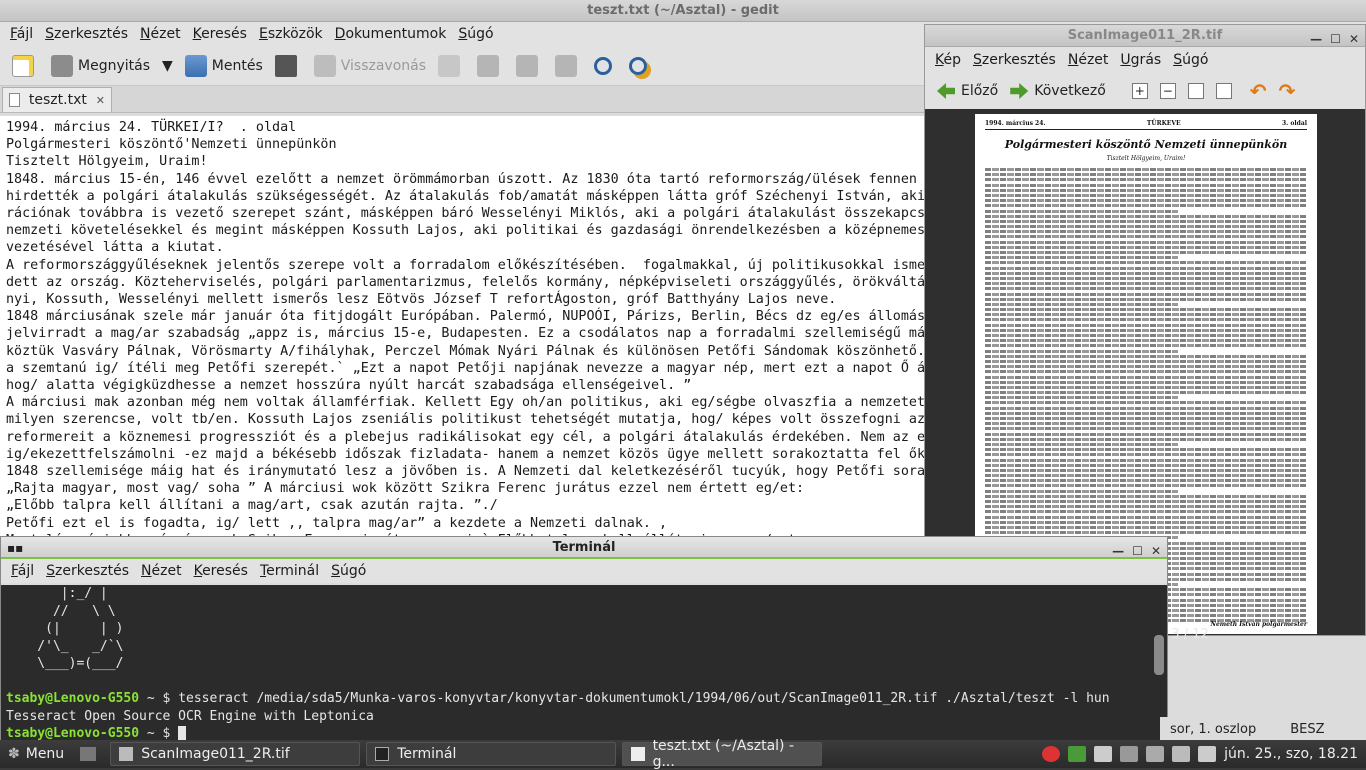 This screenshot has height=770, width=1366. Describe the element at coordinates (491, 754) in the screenshot. I see `task-terminal: Terminál` at that location.